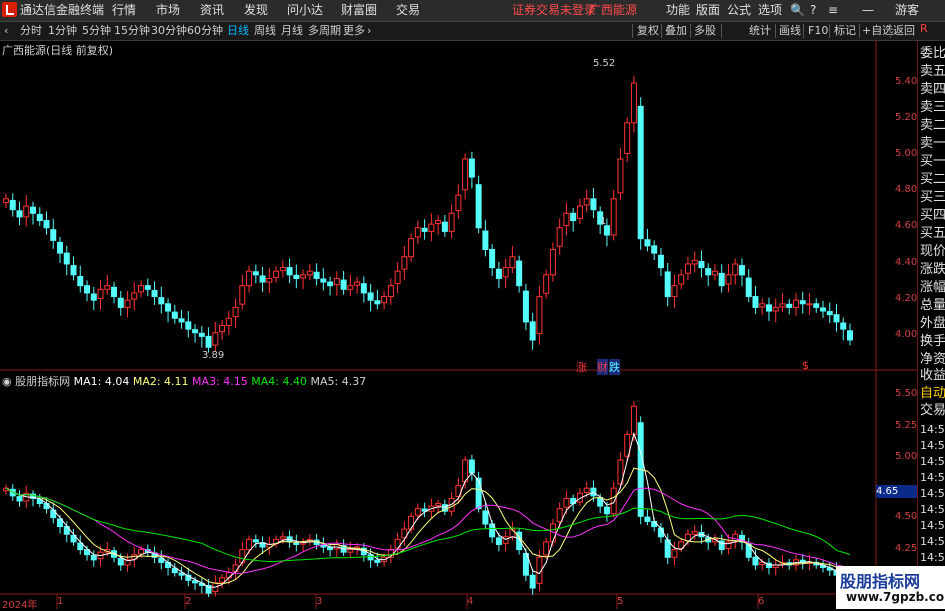 The width and height of the screenshot is (945, 611). I want to click on tab-more: 更多, so click(354, 31).